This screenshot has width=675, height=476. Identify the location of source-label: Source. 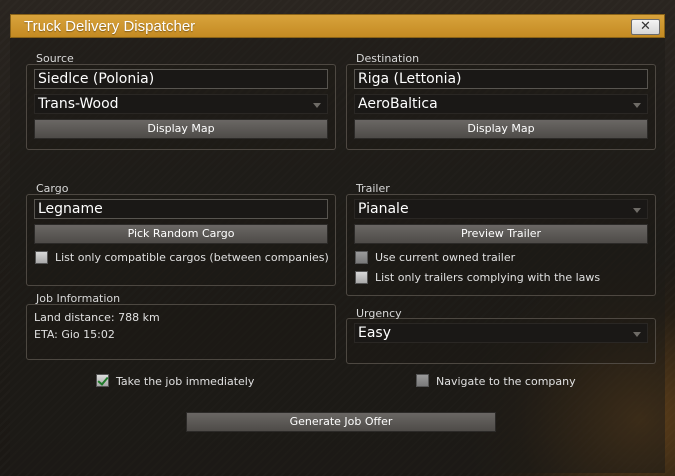
(55, 58).